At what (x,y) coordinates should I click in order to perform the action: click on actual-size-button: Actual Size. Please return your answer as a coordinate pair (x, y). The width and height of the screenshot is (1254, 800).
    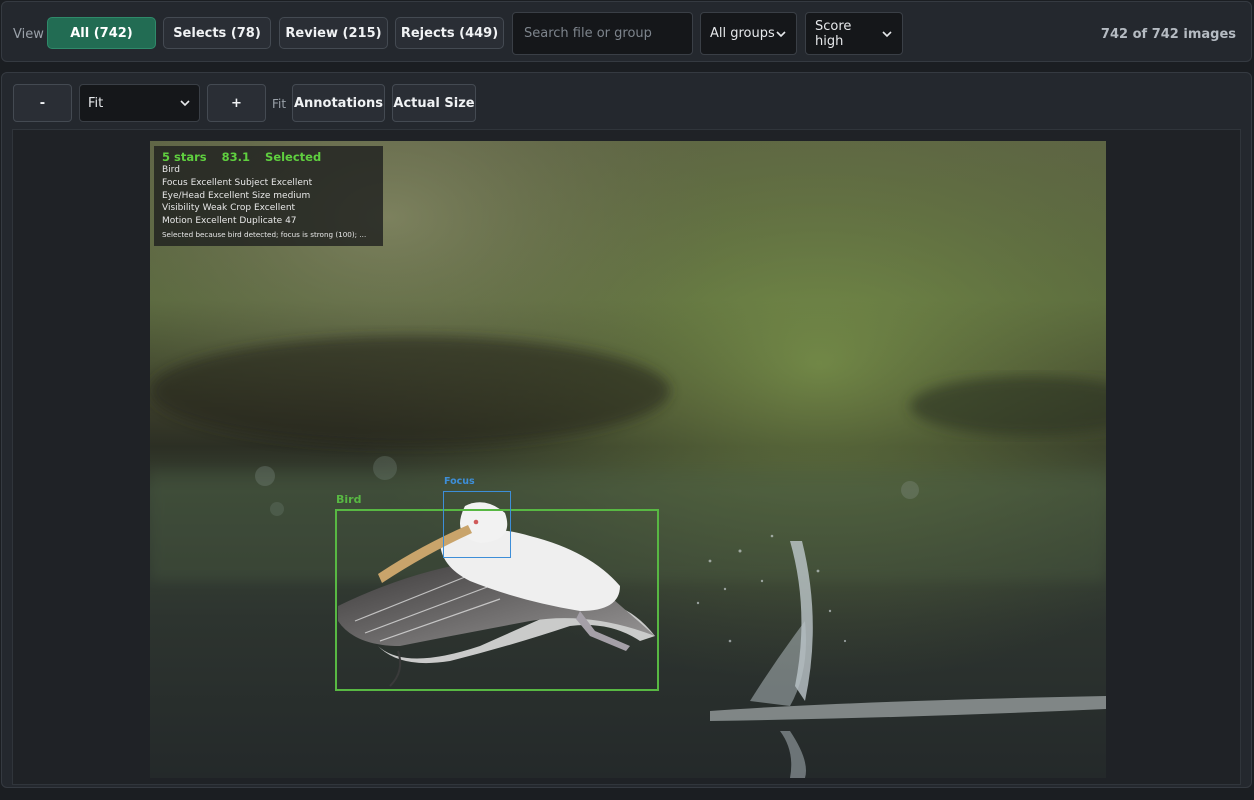
    Looking at the image, I should click on (434, 103).